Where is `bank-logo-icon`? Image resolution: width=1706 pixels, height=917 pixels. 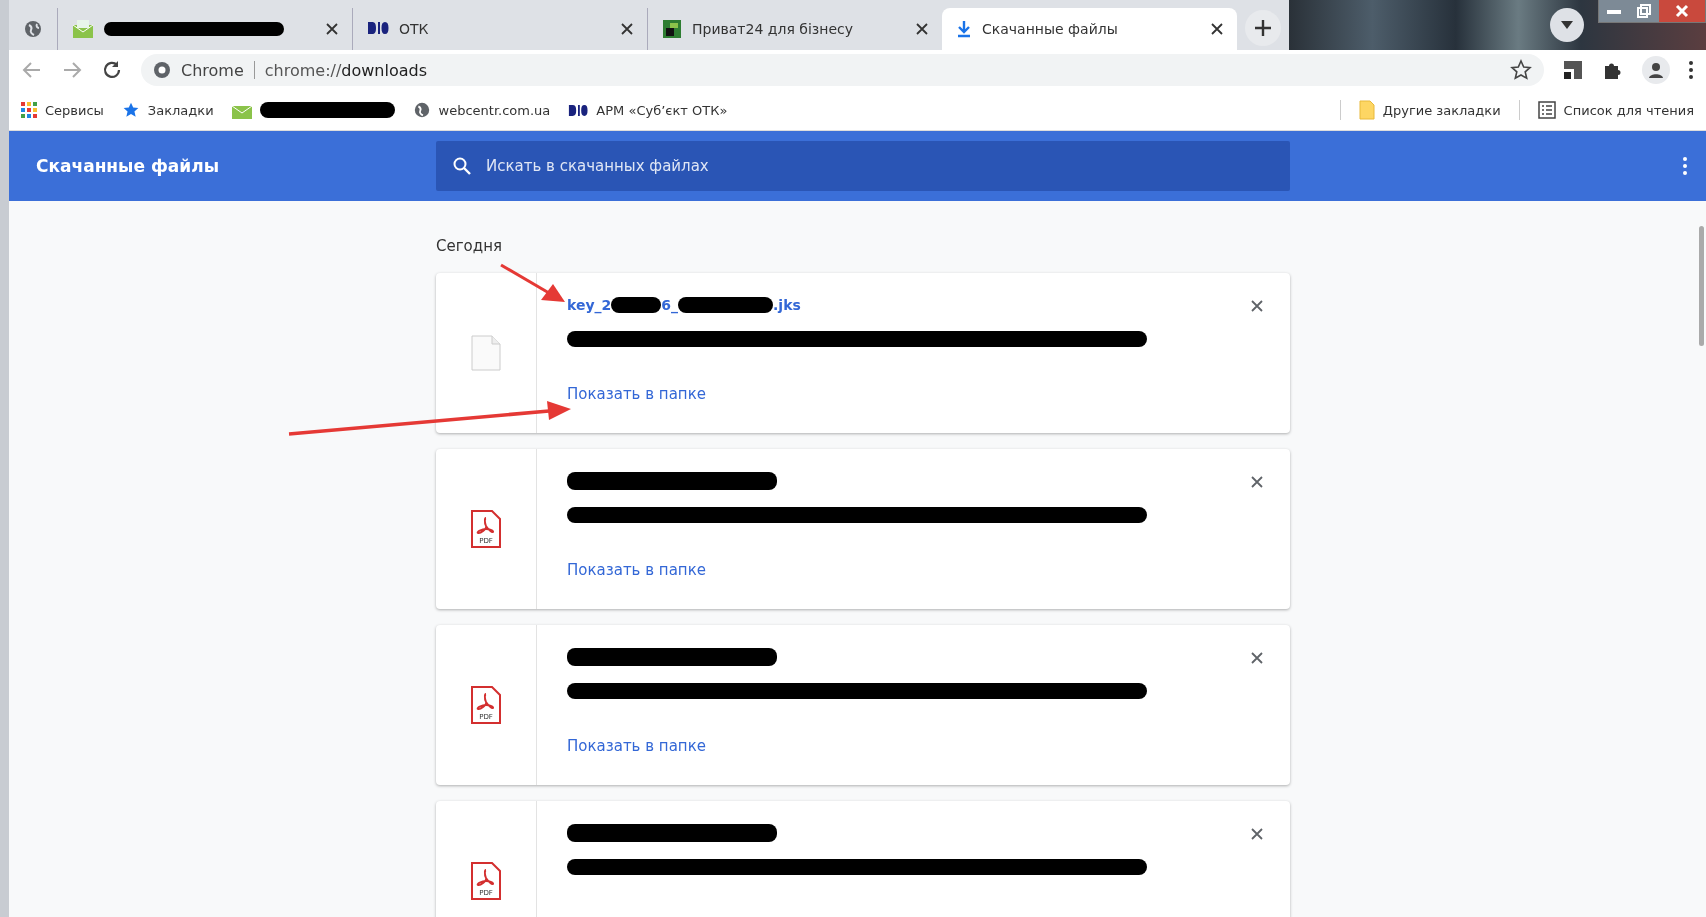 bank-logo-icon is located at coordinates (672, 29).